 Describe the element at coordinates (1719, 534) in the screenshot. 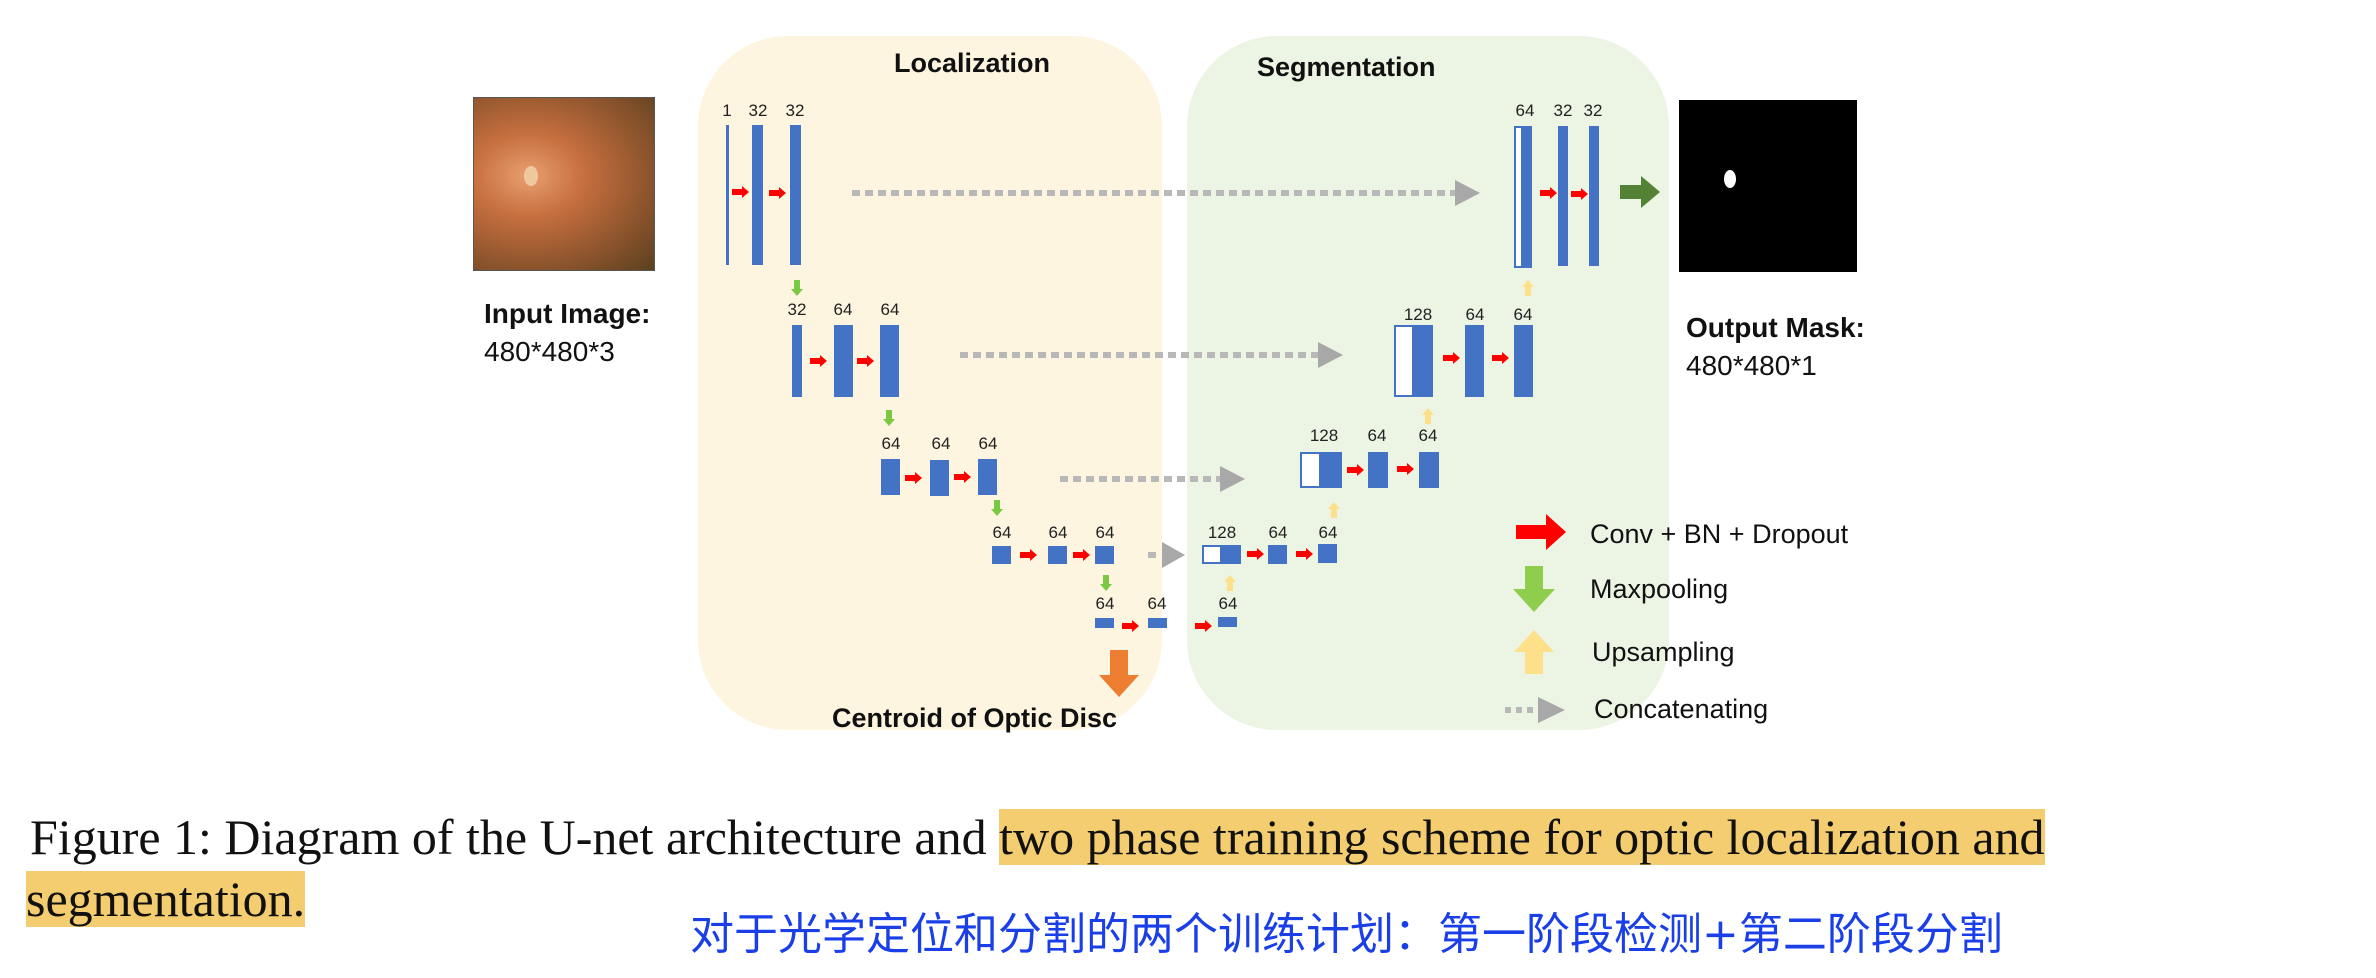

I see `legend-conv-label: Conv + BN + Dropout` at that location.